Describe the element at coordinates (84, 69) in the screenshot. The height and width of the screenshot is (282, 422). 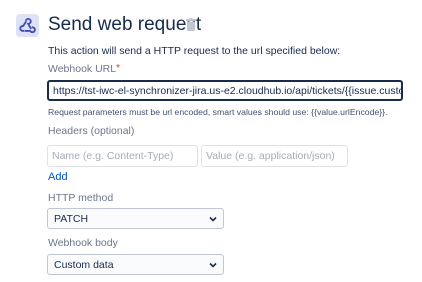
I see `webhook-url-label: Webhook URL*` at that location.